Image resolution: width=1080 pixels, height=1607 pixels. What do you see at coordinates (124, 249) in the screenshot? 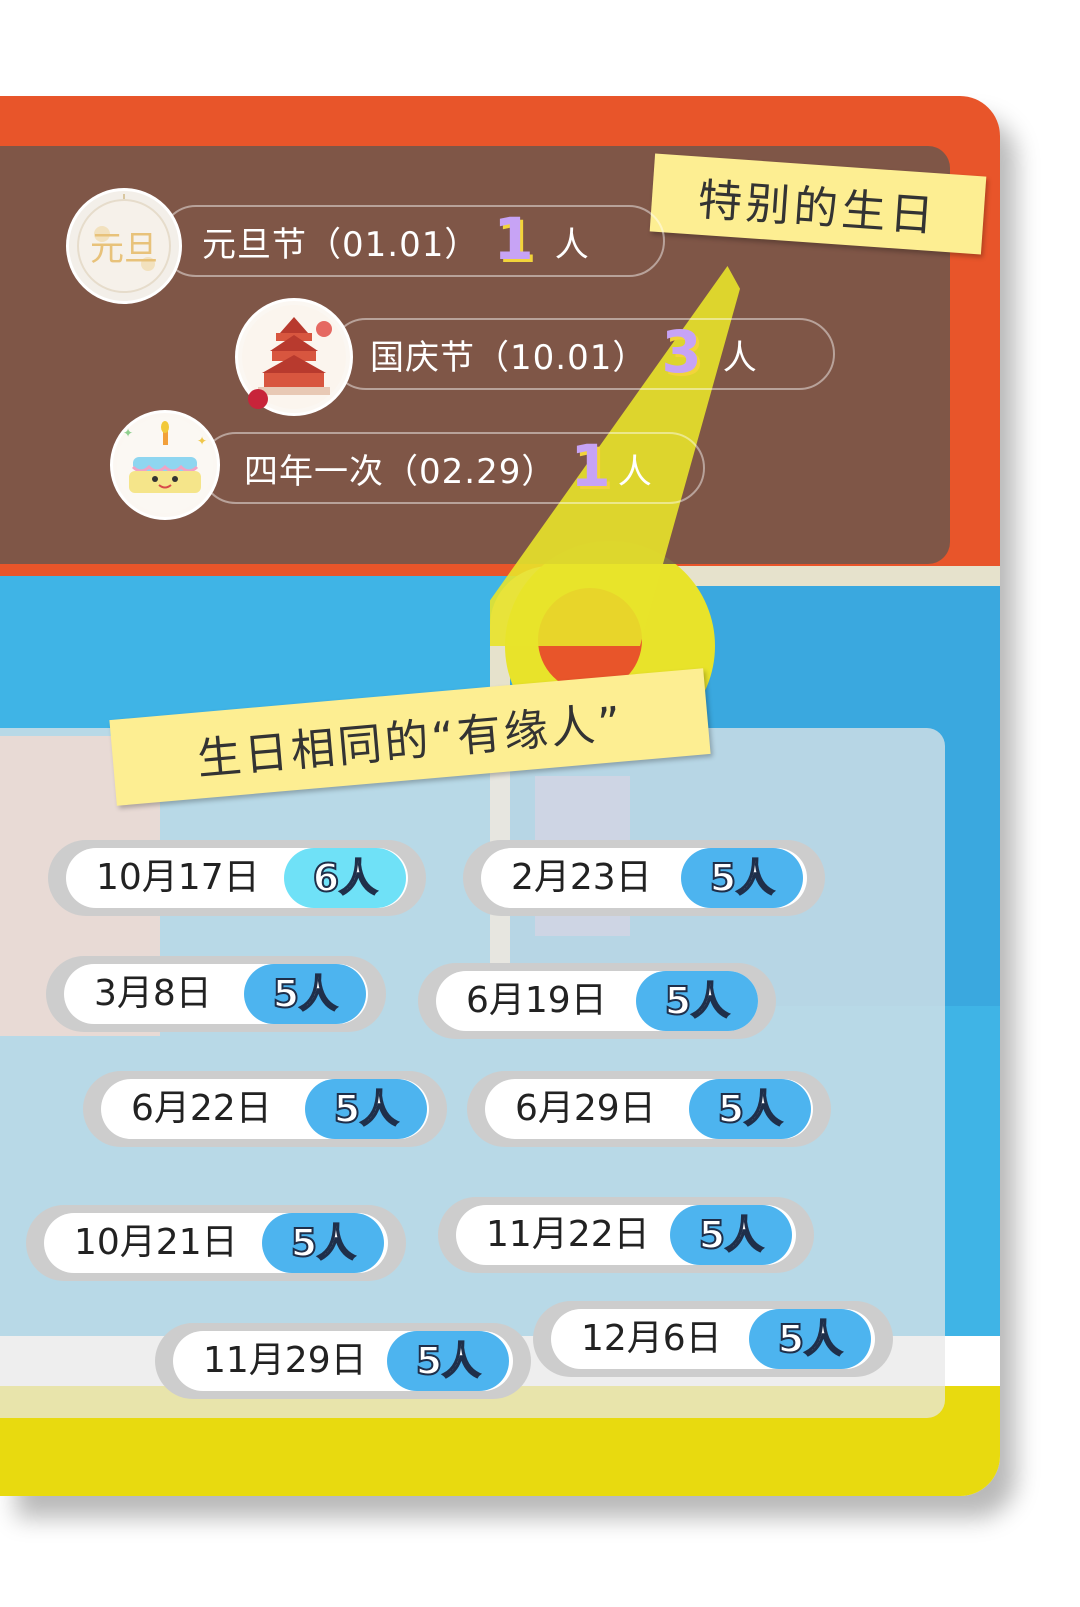
I see `svg-text: 元旦` at bounding box center [124, 249].